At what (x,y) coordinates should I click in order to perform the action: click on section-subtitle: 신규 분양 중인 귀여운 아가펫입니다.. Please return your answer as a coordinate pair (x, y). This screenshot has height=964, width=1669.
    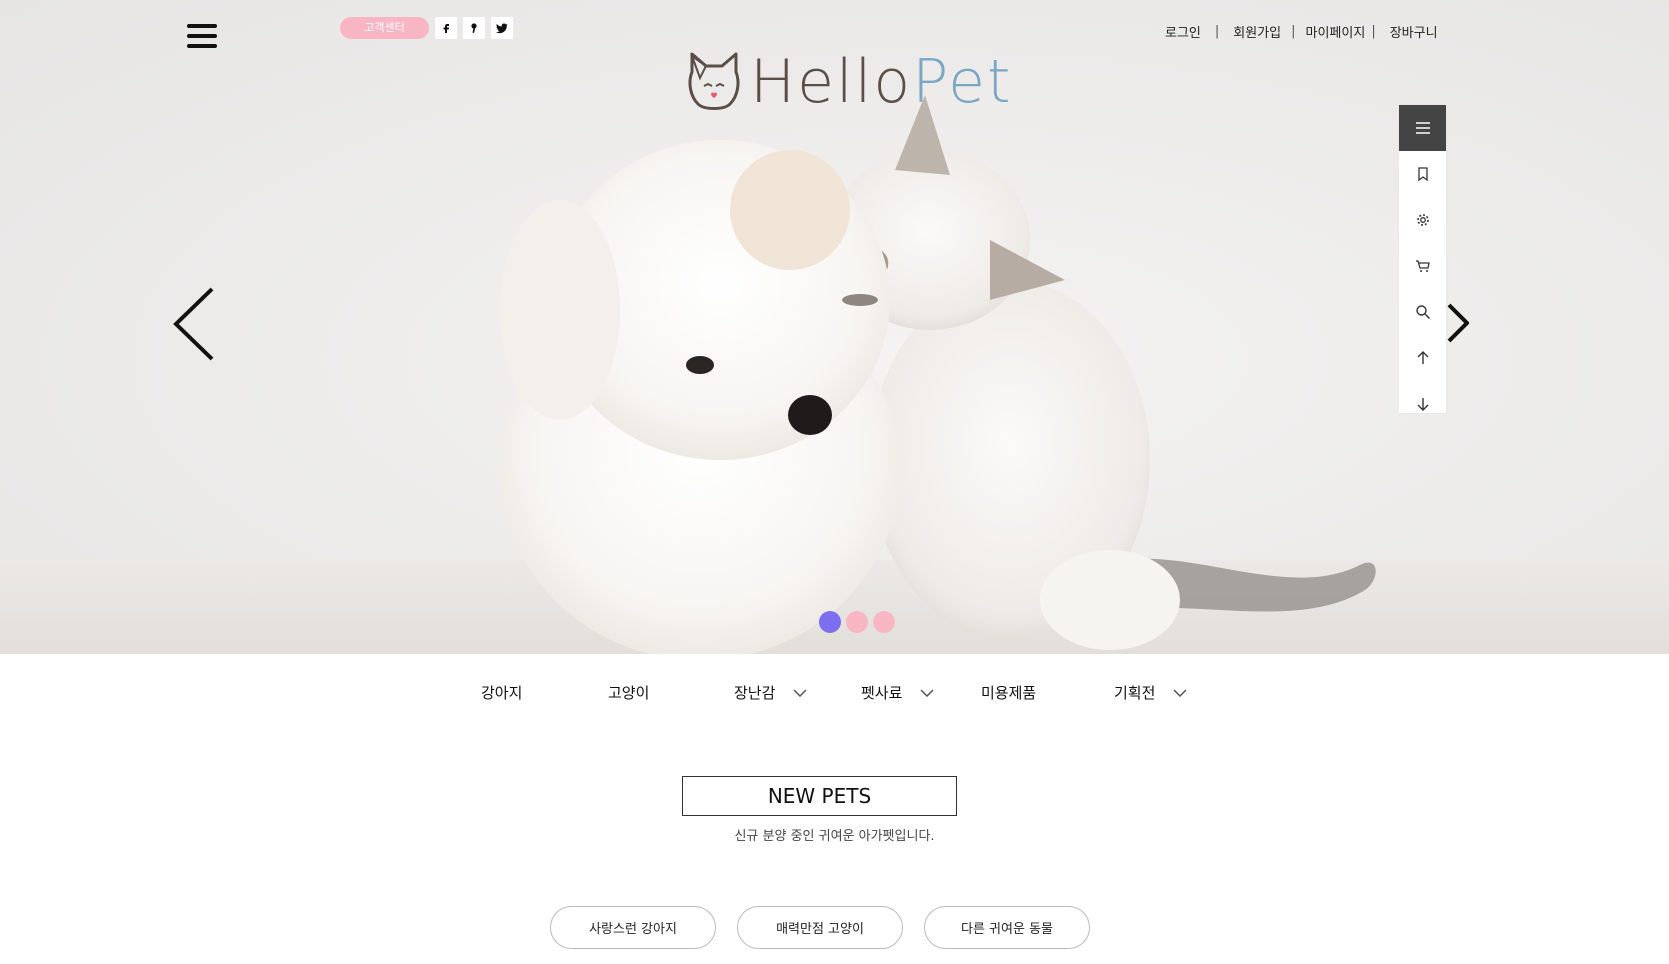
    Looking at the image, I should click on (834, 836).